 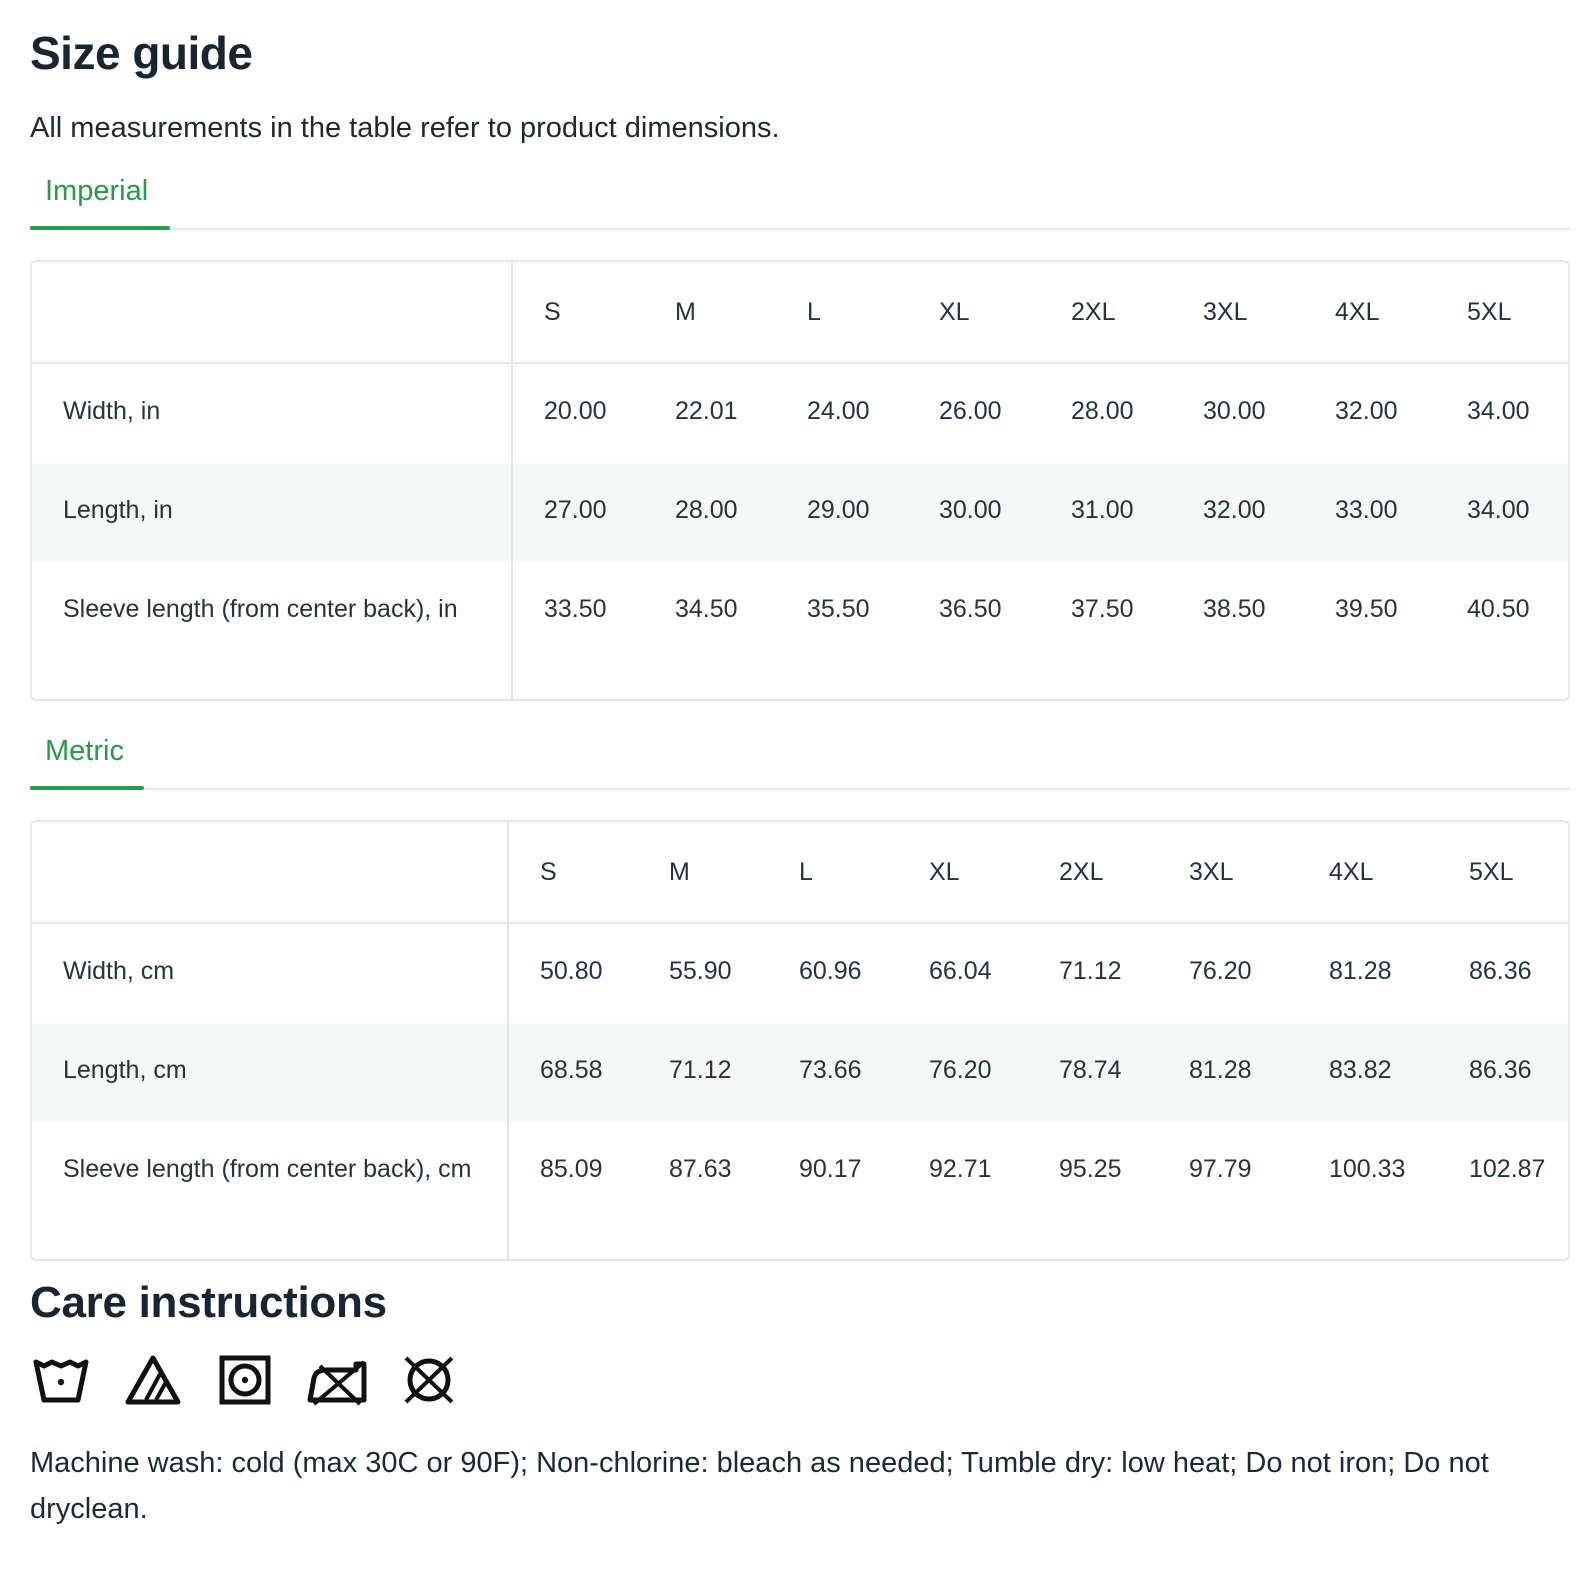 What do you see at coordinates (800, 757) in the screenshot?
I see `metric-tabbar: Metric` at bounding box center [800, 757].